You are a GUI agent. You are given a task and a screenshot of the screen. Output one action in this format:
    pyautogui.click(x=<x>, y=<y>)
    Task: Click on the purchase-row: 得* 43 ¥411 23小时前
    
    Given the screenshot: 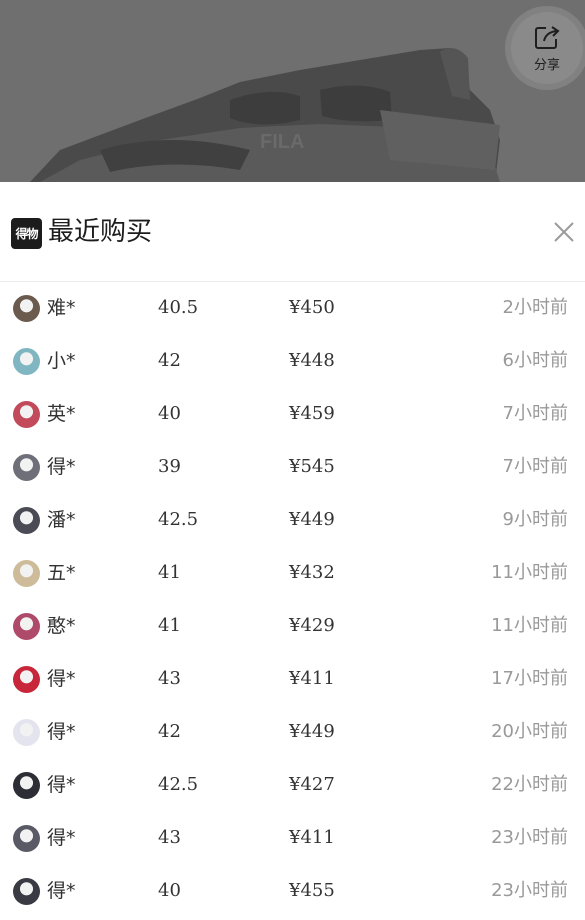 What is the action you would take?
    pyautogui.click(x=292, y=838)
    